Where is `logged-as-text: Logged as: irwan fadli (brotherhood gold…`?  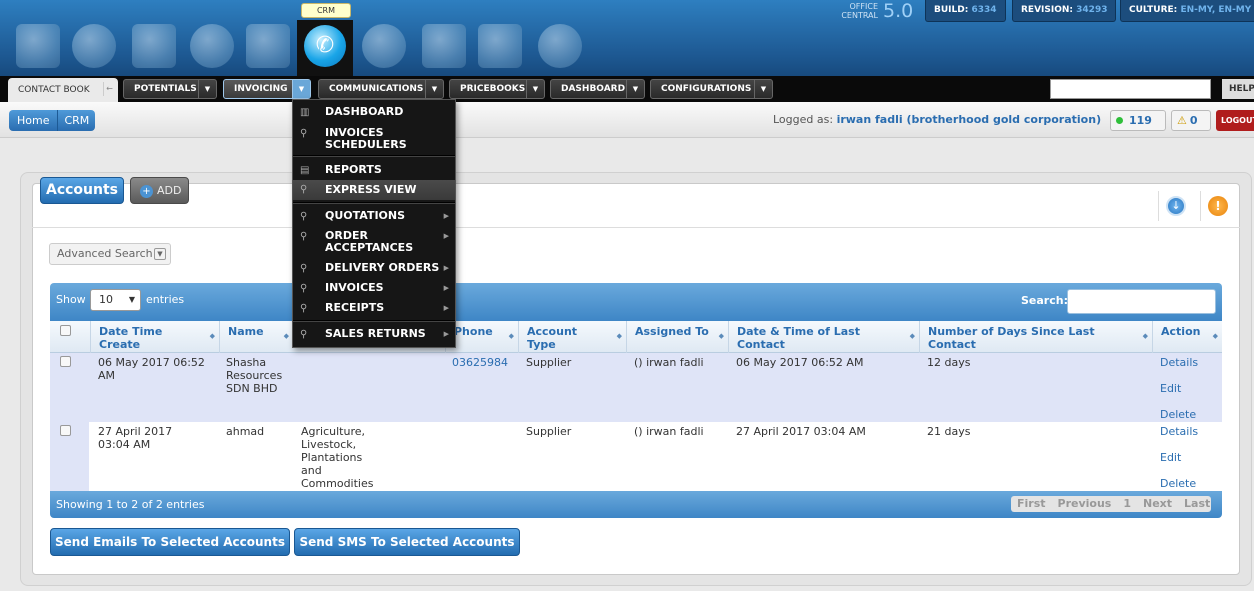 logged-as-text: Logged as: irwan fadli (brotherhood gold… is located at coordinates (937, 119).